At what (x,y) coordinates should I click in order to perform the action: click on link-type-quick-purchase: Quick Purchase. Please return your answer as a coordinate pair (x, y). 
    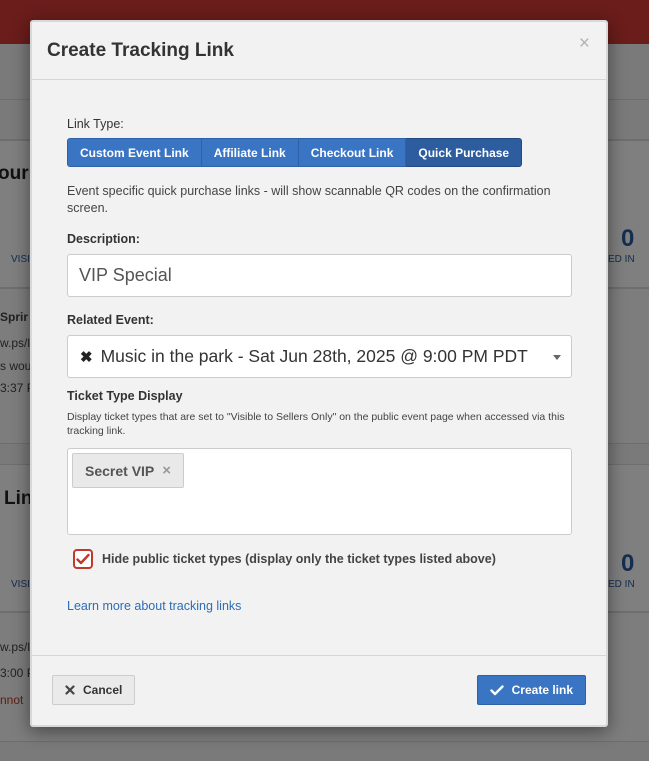
    Looking at the image, I should click on (464, 152).